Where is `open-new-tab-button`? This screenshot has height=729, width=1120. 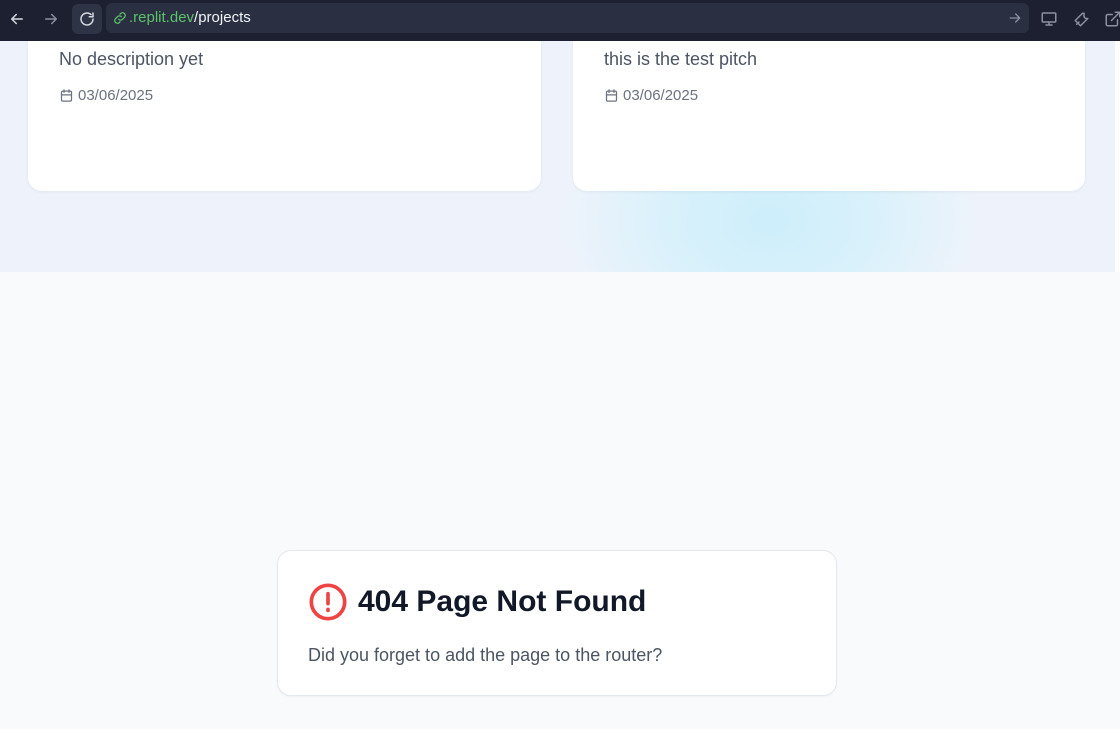
open-new-tab-button is located at coordinates (1109, 19).